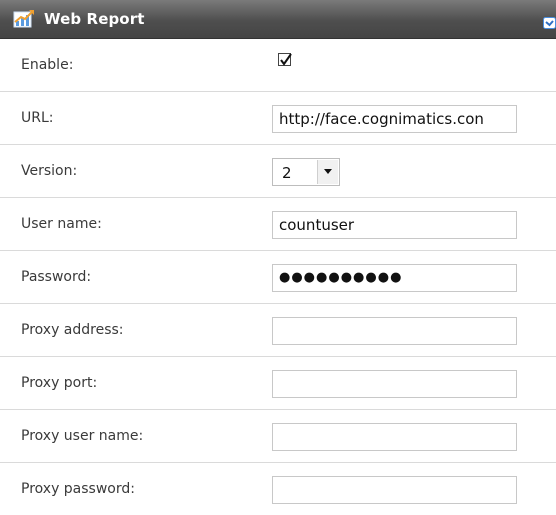  Describe the element at coordinates (56, 277) in the screenshot. I see `password-label: Password:` at that location.